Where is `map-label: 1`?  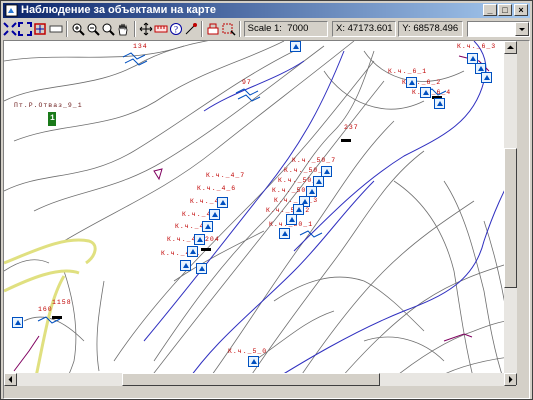
map-label: 1 is located at coordinates (53, 118).